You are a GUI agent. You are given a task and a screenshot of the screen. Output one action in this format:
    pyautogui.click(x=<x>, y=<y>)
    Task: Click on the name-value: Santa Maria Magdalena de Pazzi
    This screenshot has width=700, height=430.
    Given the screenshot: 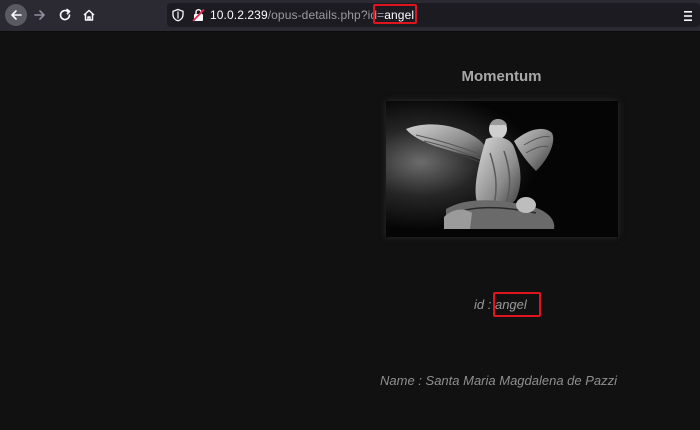 What is the action you would take?
    pyautogui.click(x=521, y=380)
    